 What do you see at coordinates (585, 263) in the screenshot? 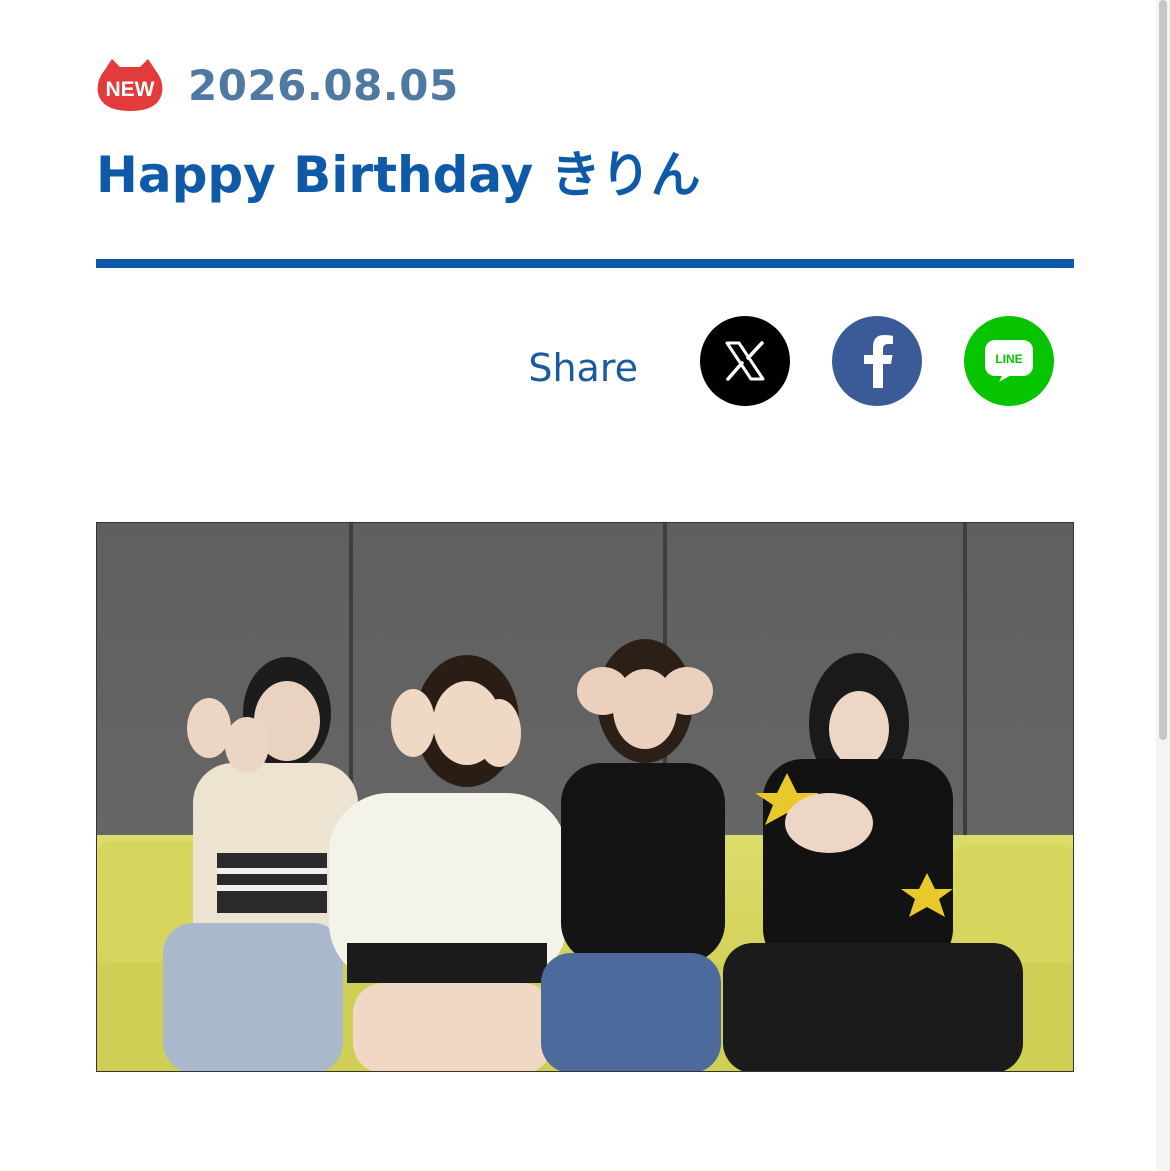
I see `title-divider` at bounding box center [585, 263].